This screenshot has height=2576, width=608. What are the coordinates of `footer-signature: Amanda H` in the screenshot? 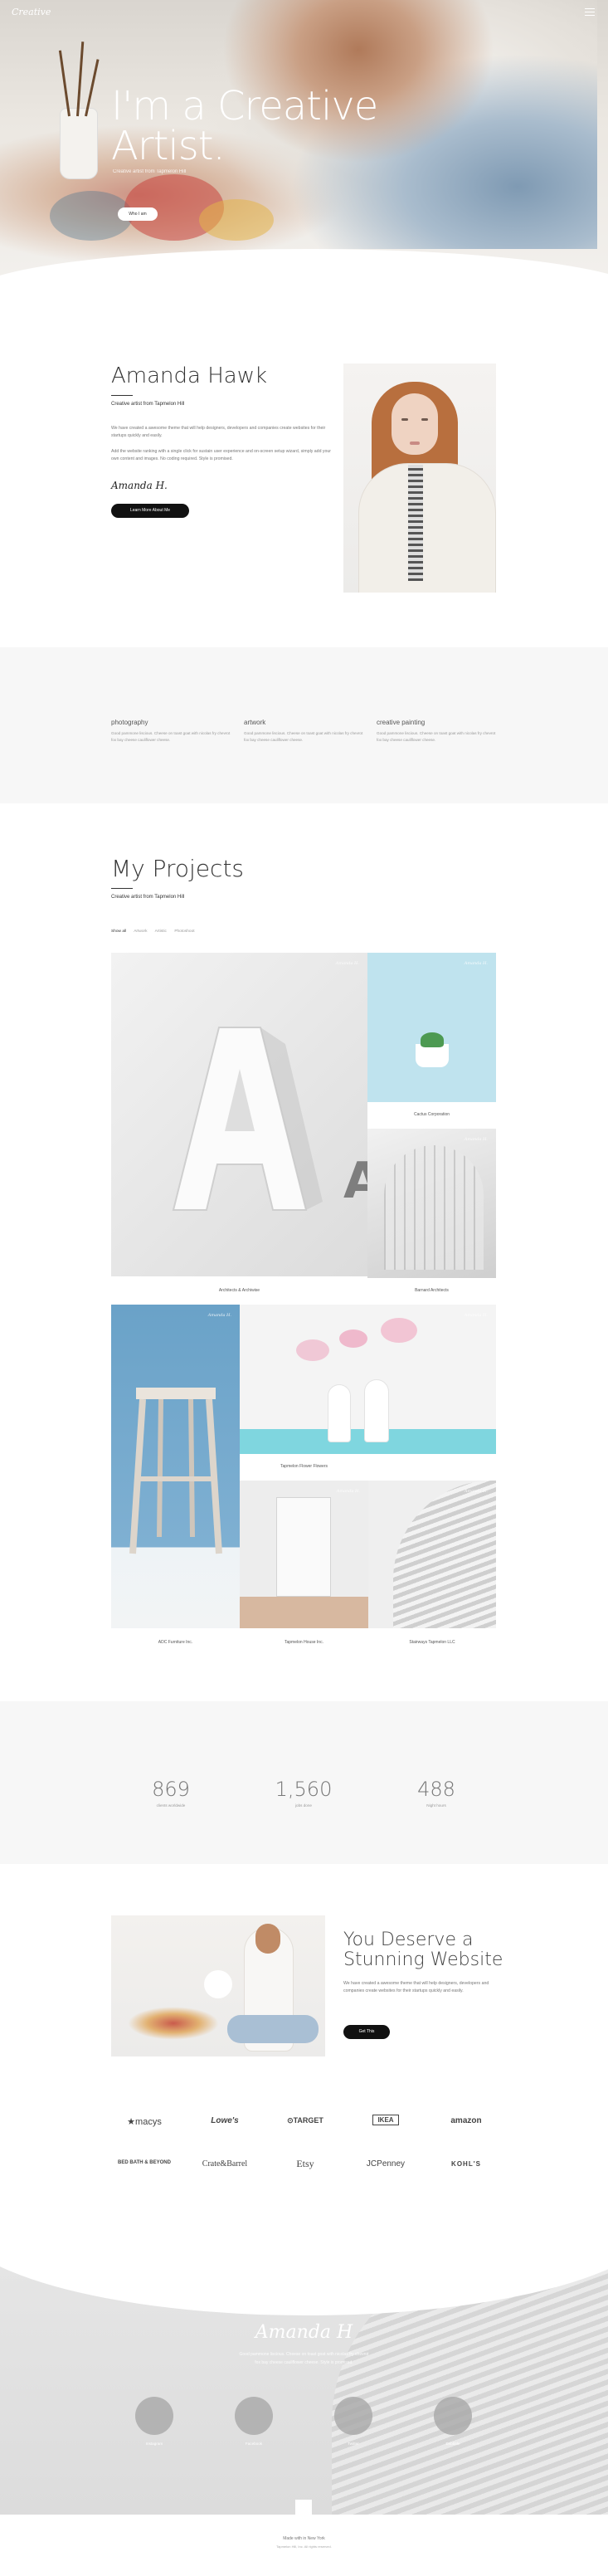 It's located at (304, 2332).